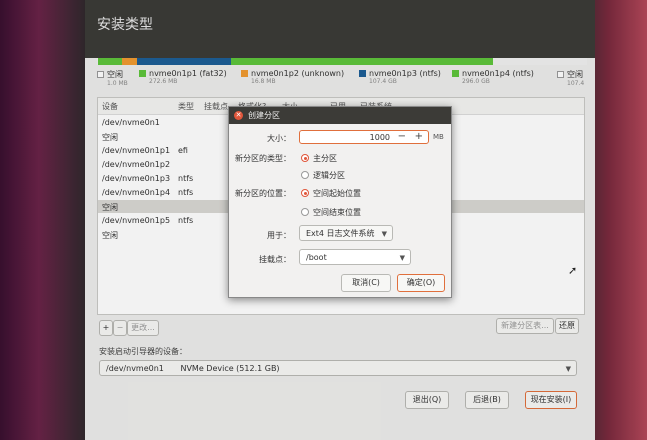 Image resolution: width=647 pixels, height=440 pixels. What do you see at coordinates (573, 270) in the screenshot?
I see `mouse-pointer-icon: ➚` at bounding box center [573, 270].